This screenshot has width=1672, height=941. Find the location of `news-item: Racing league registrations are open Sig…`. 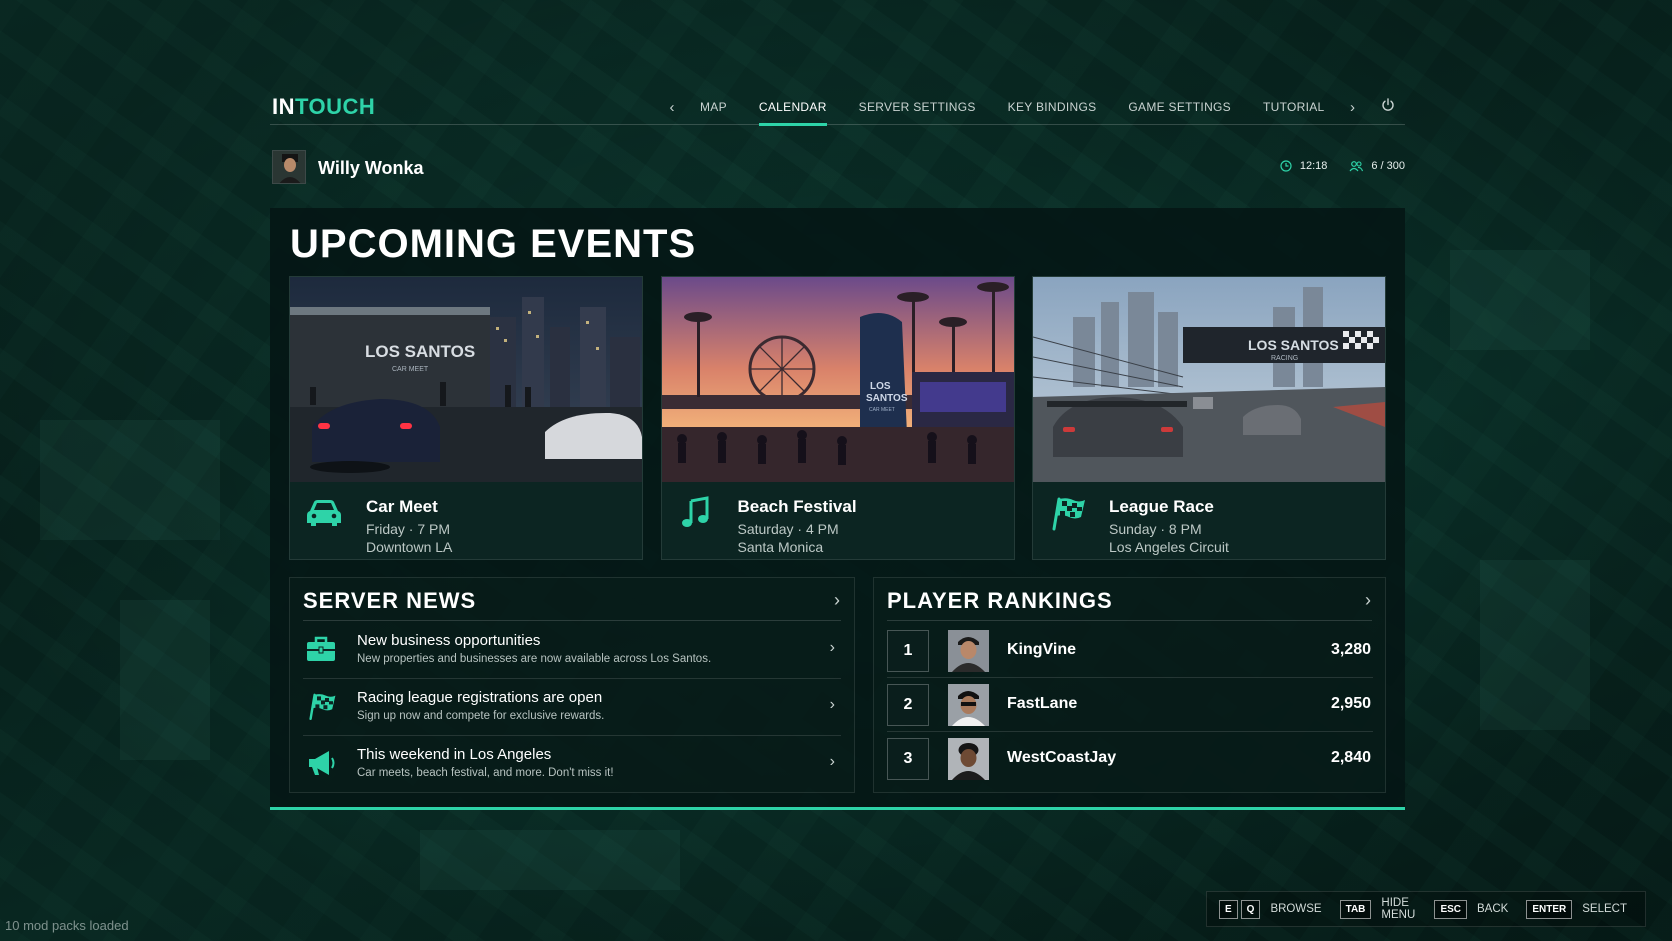

news-item: Racing league registrations are open Sig… is located at coordinates (572, 707).